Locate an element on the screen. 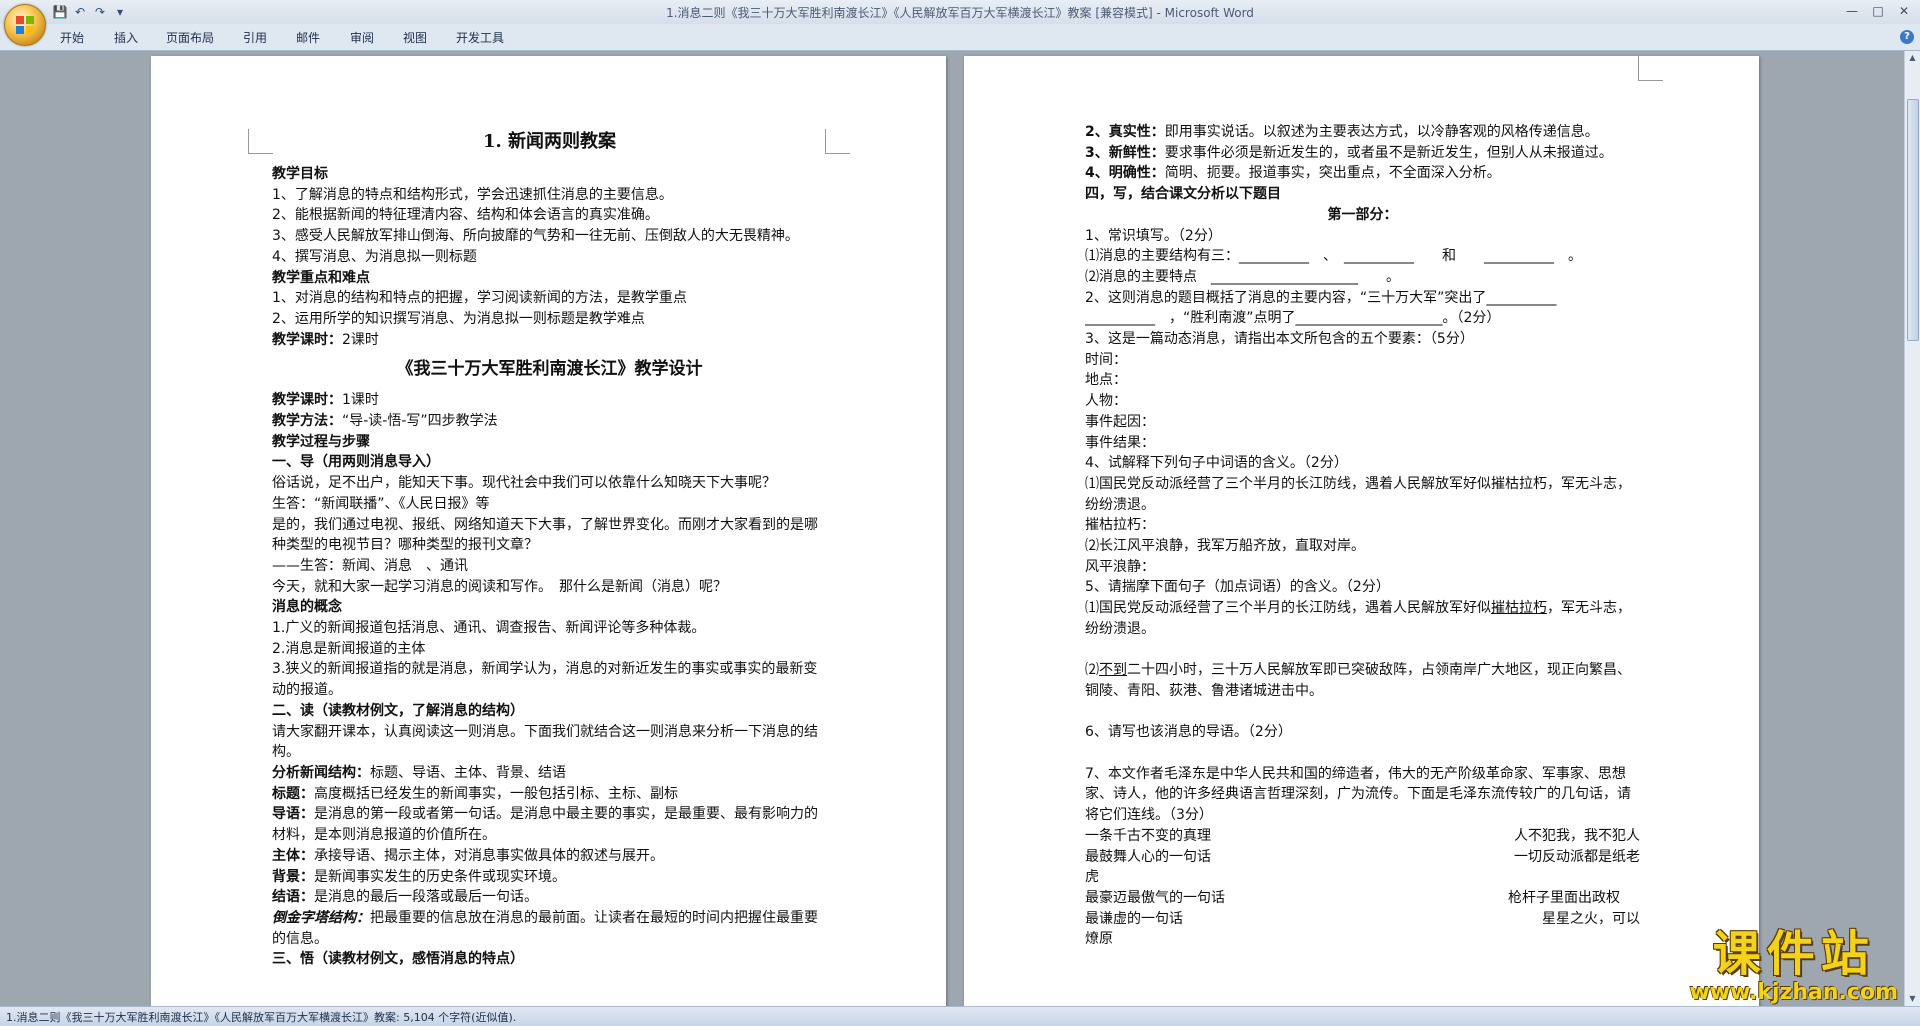  question-sentence: ⑵长江风平浪静，我军万船齐放，直取对岸。 is located at coordinates (1225, 546).